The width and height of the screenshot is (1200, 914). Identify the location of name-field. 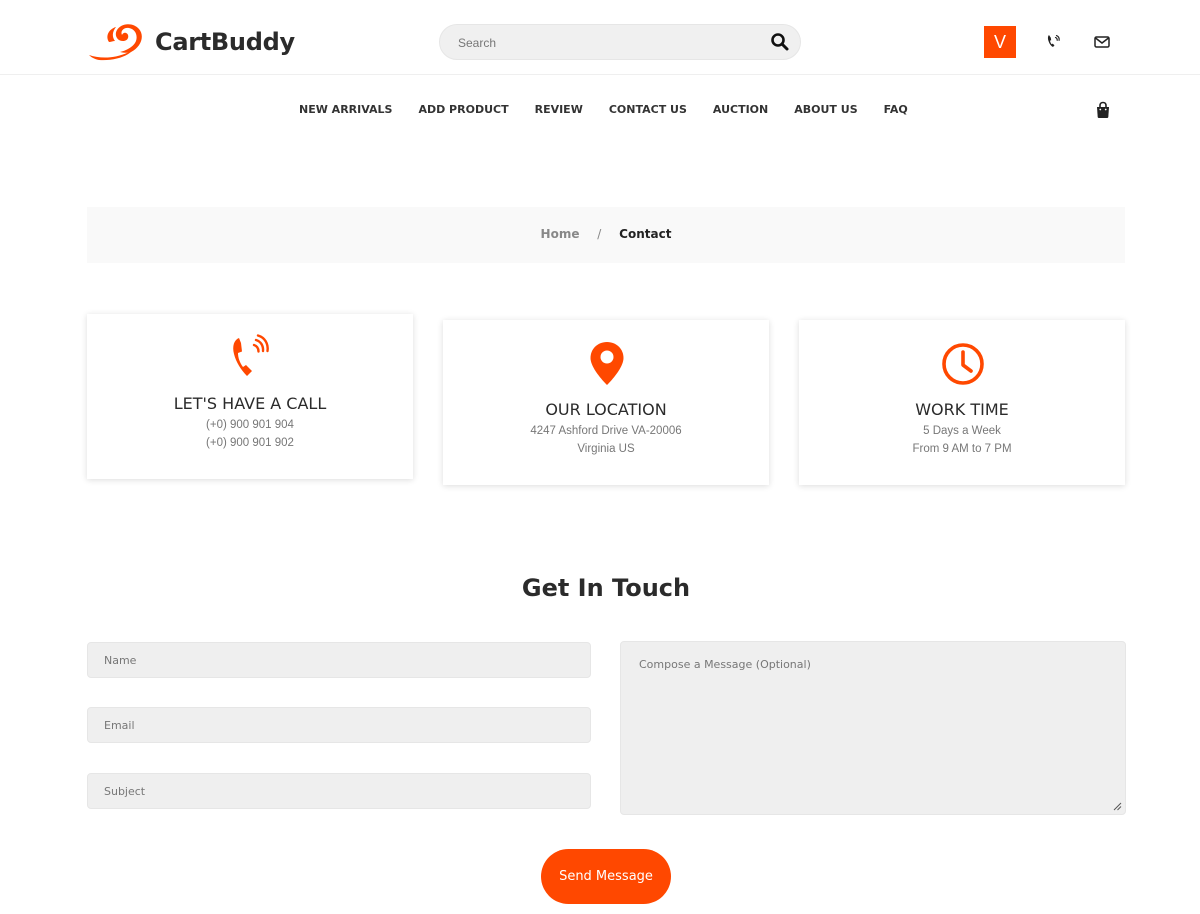
(339, 660).